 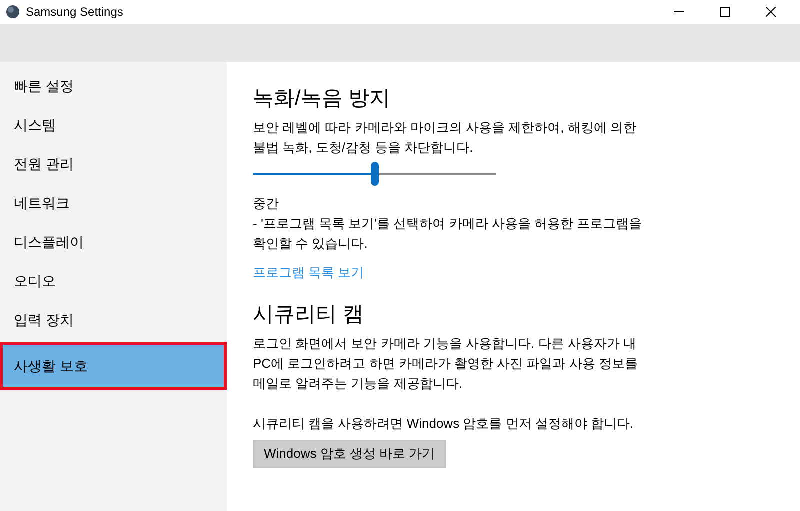 I want to click on sidebar-item: 네트워크, so click(x=113, y=203).